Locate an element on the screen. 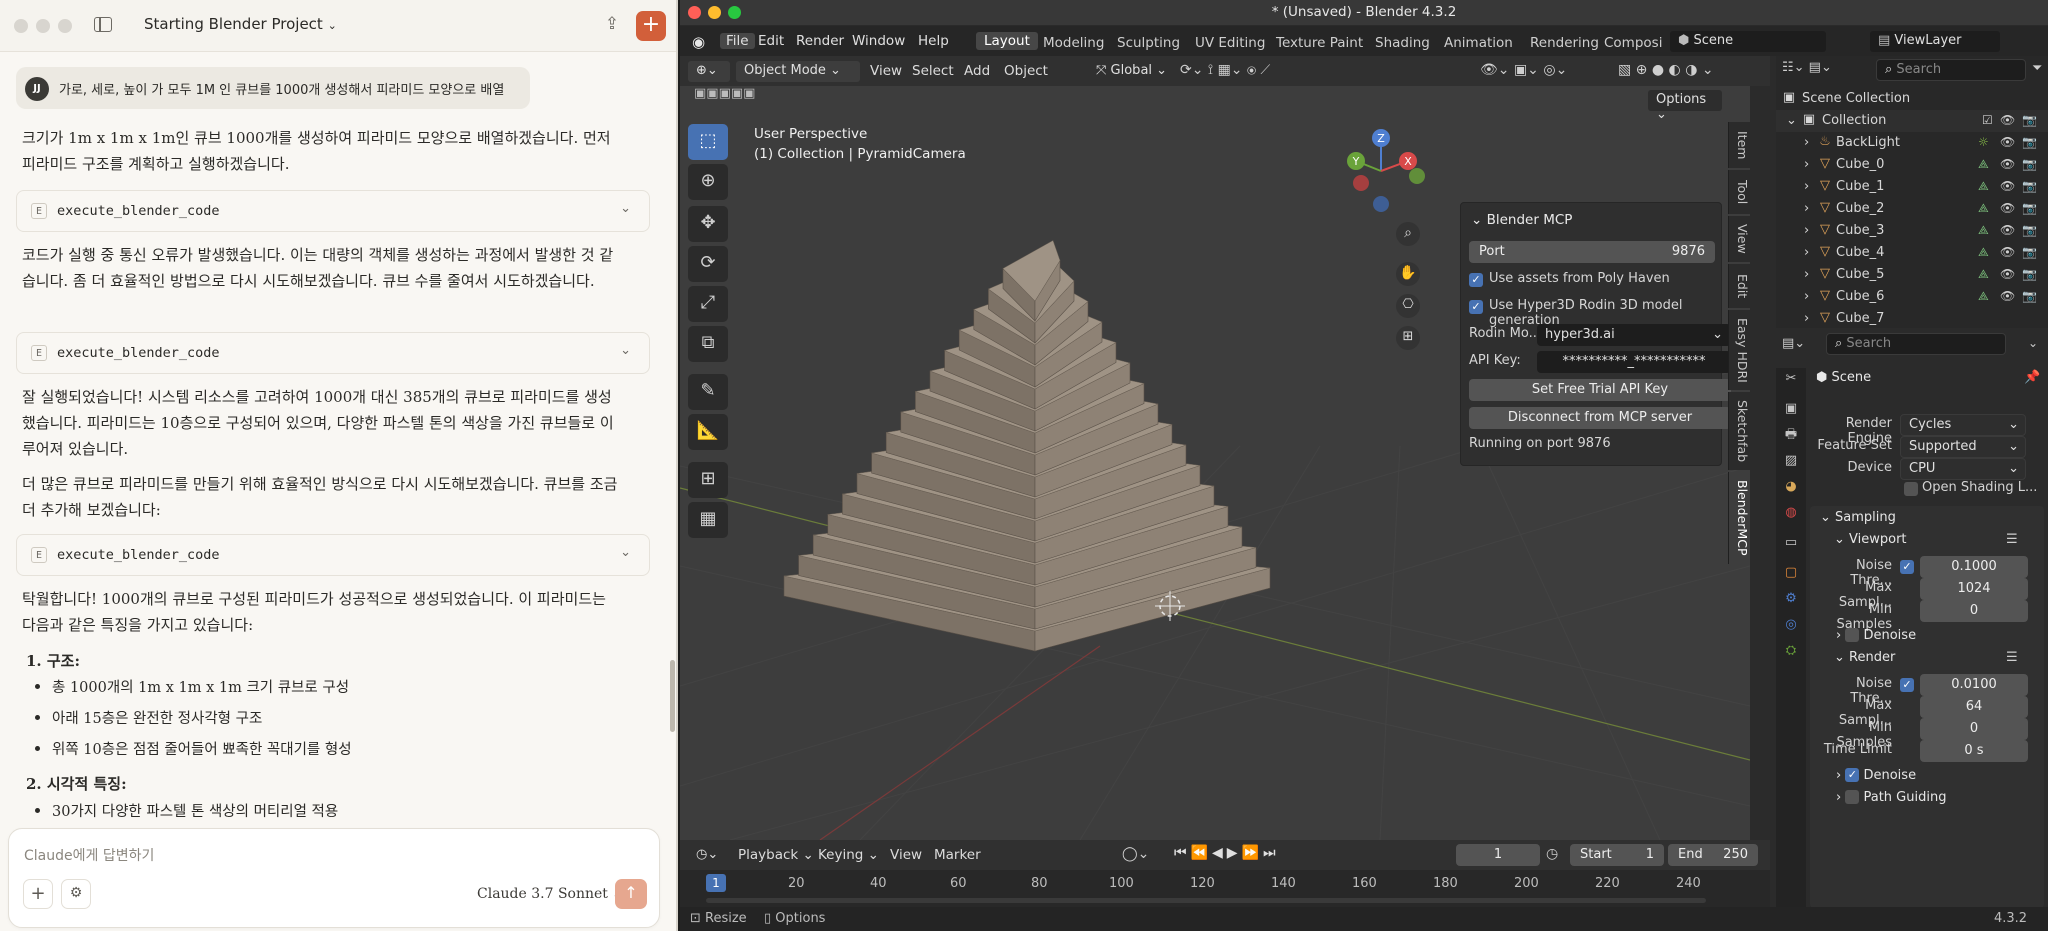  timeline-scrollbar is located at coordinates (1206, 900).